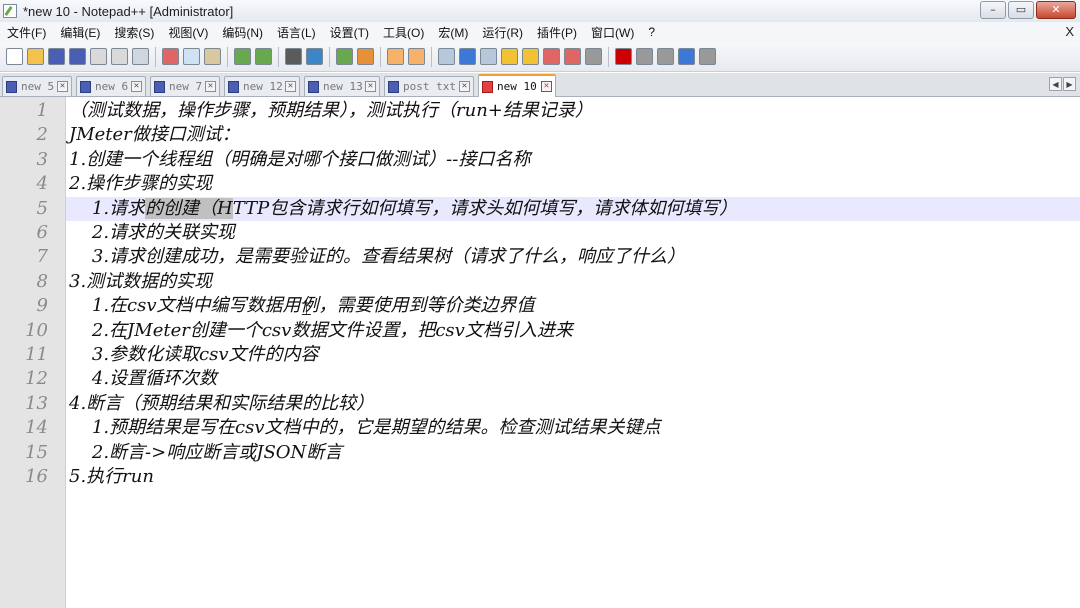  I want to click on tab-label: new 10, so click(517, 86).